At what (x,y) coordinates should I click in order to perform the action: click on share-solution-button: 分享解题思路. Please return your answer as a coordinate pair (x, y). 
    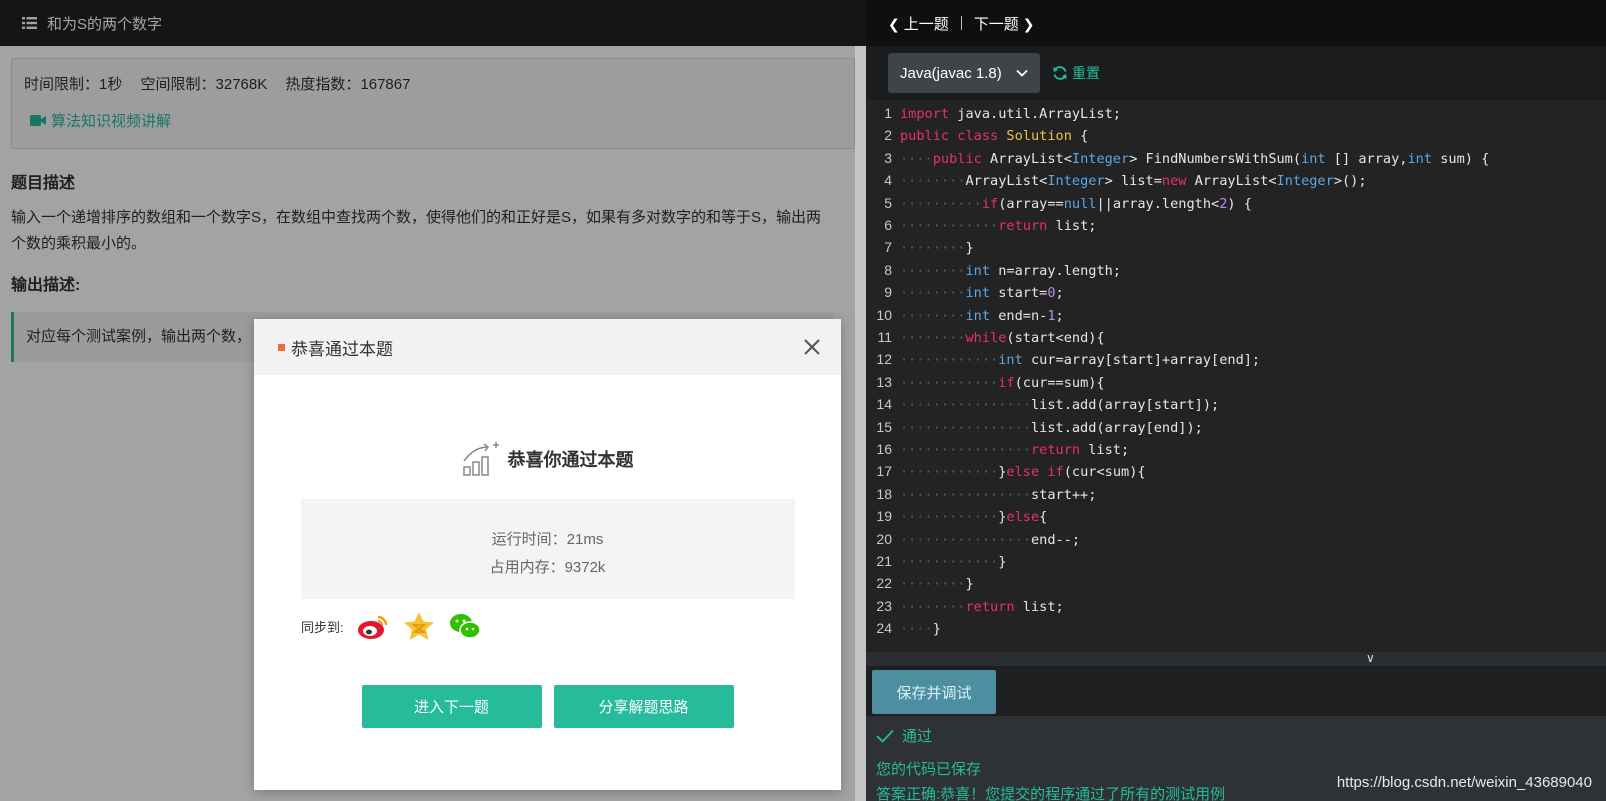
    Looking at the image, I should click on (643, 706).